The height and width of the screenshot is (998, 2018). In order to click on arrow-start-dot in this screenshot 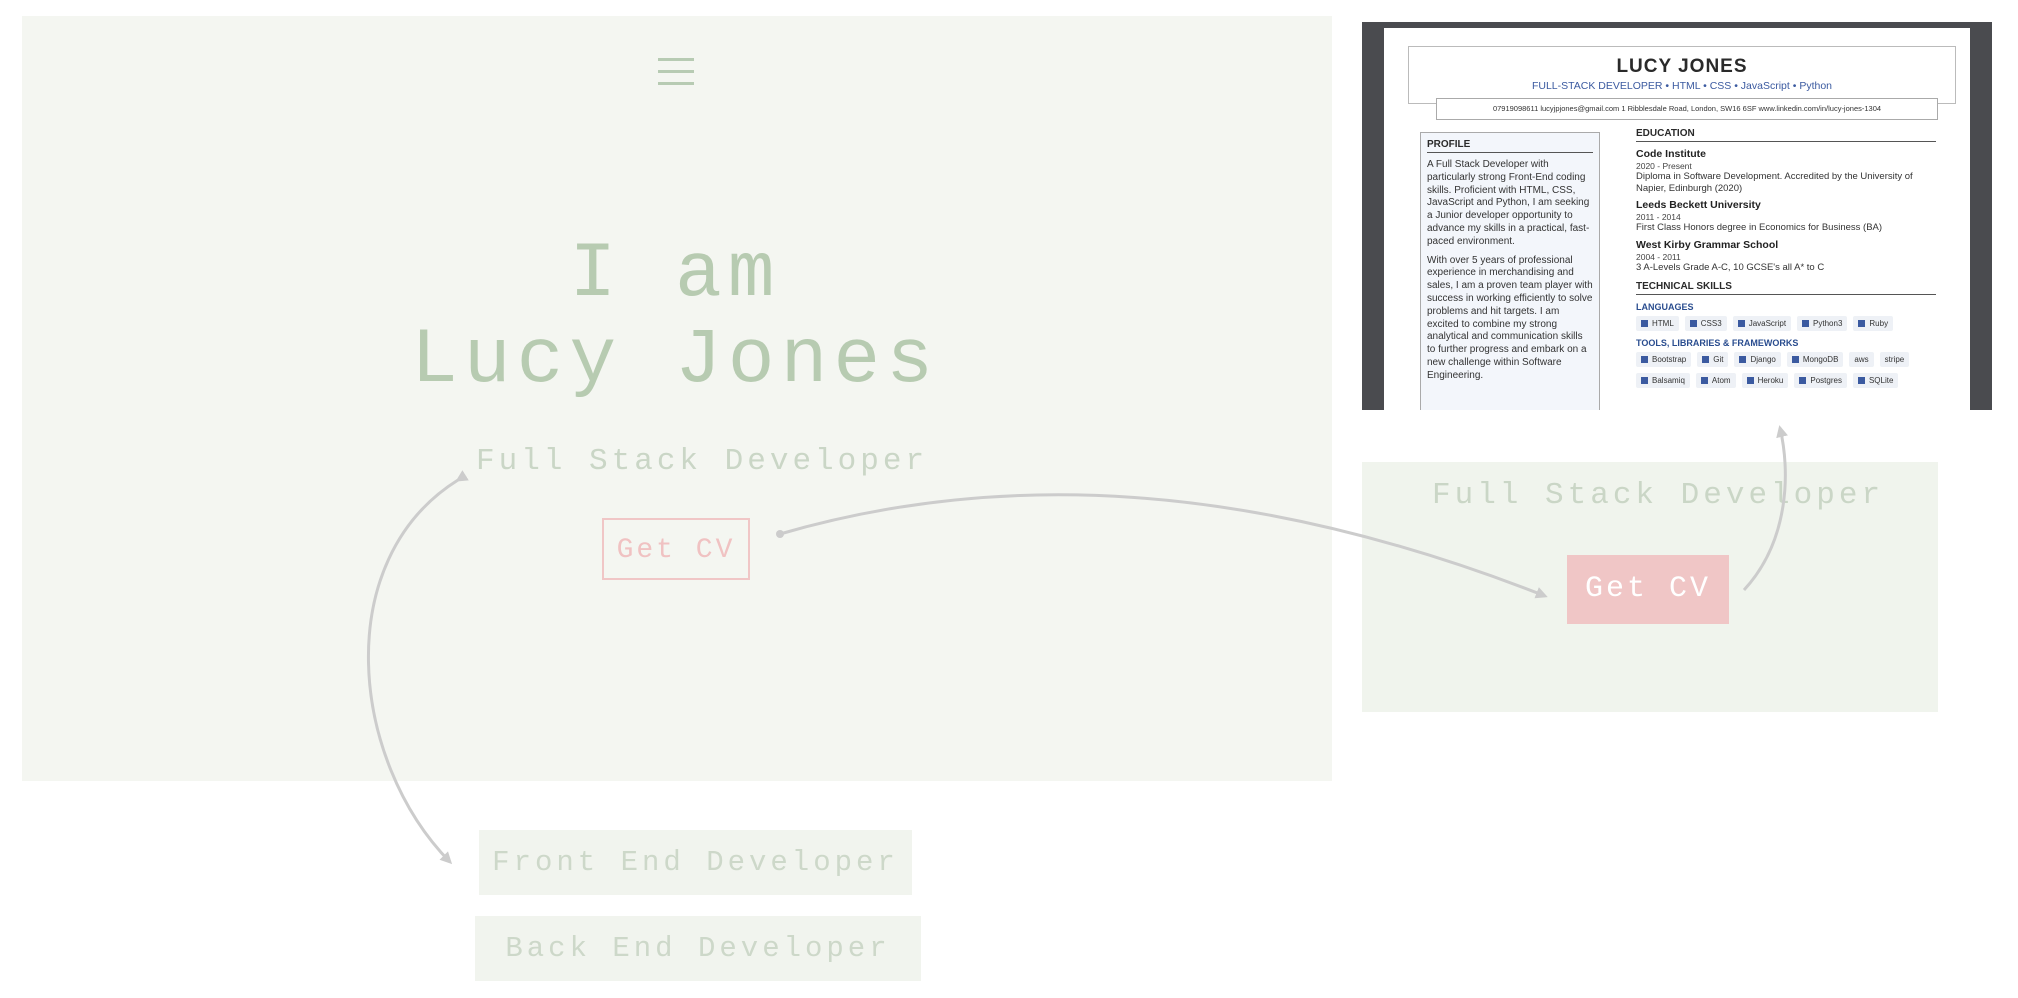, I will do `click(780, 534)`.